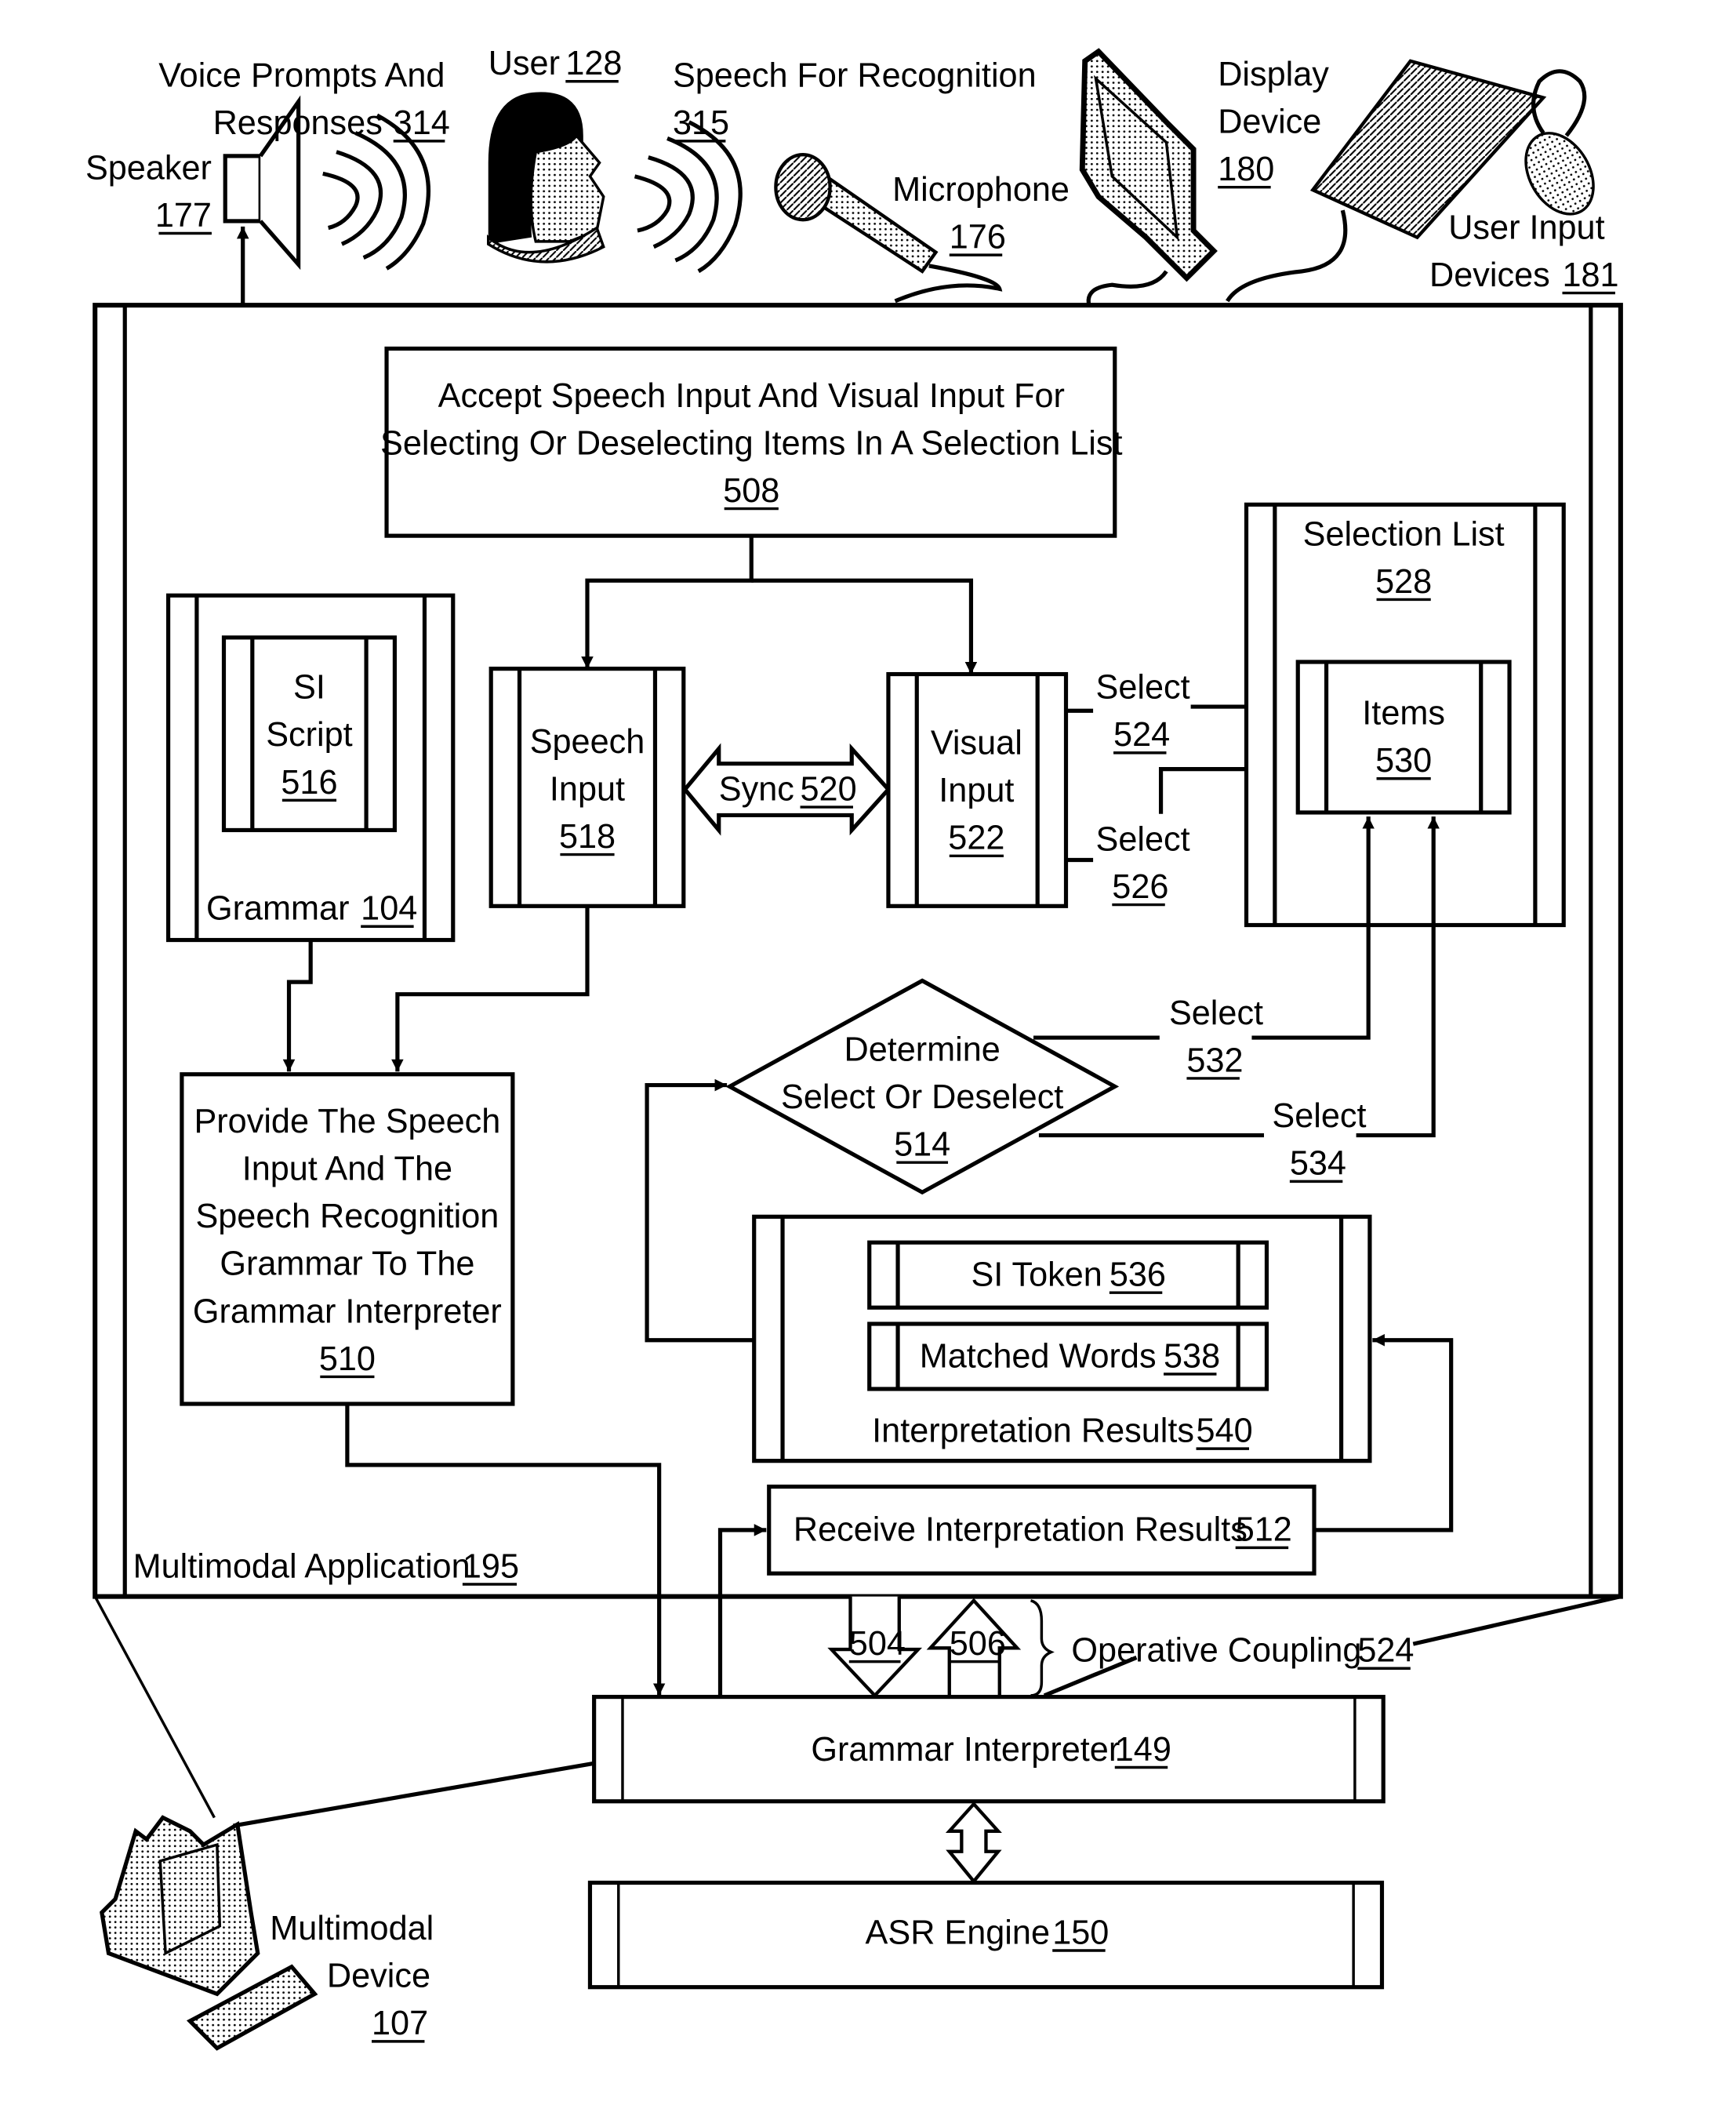 Image resolution: width=1736 pixels, height=2116 pixels. What do you see at coordinates (877, 1644) in the screenshot?
I see `arrow-504-ref: 504` at bounding box center [877, 1644].